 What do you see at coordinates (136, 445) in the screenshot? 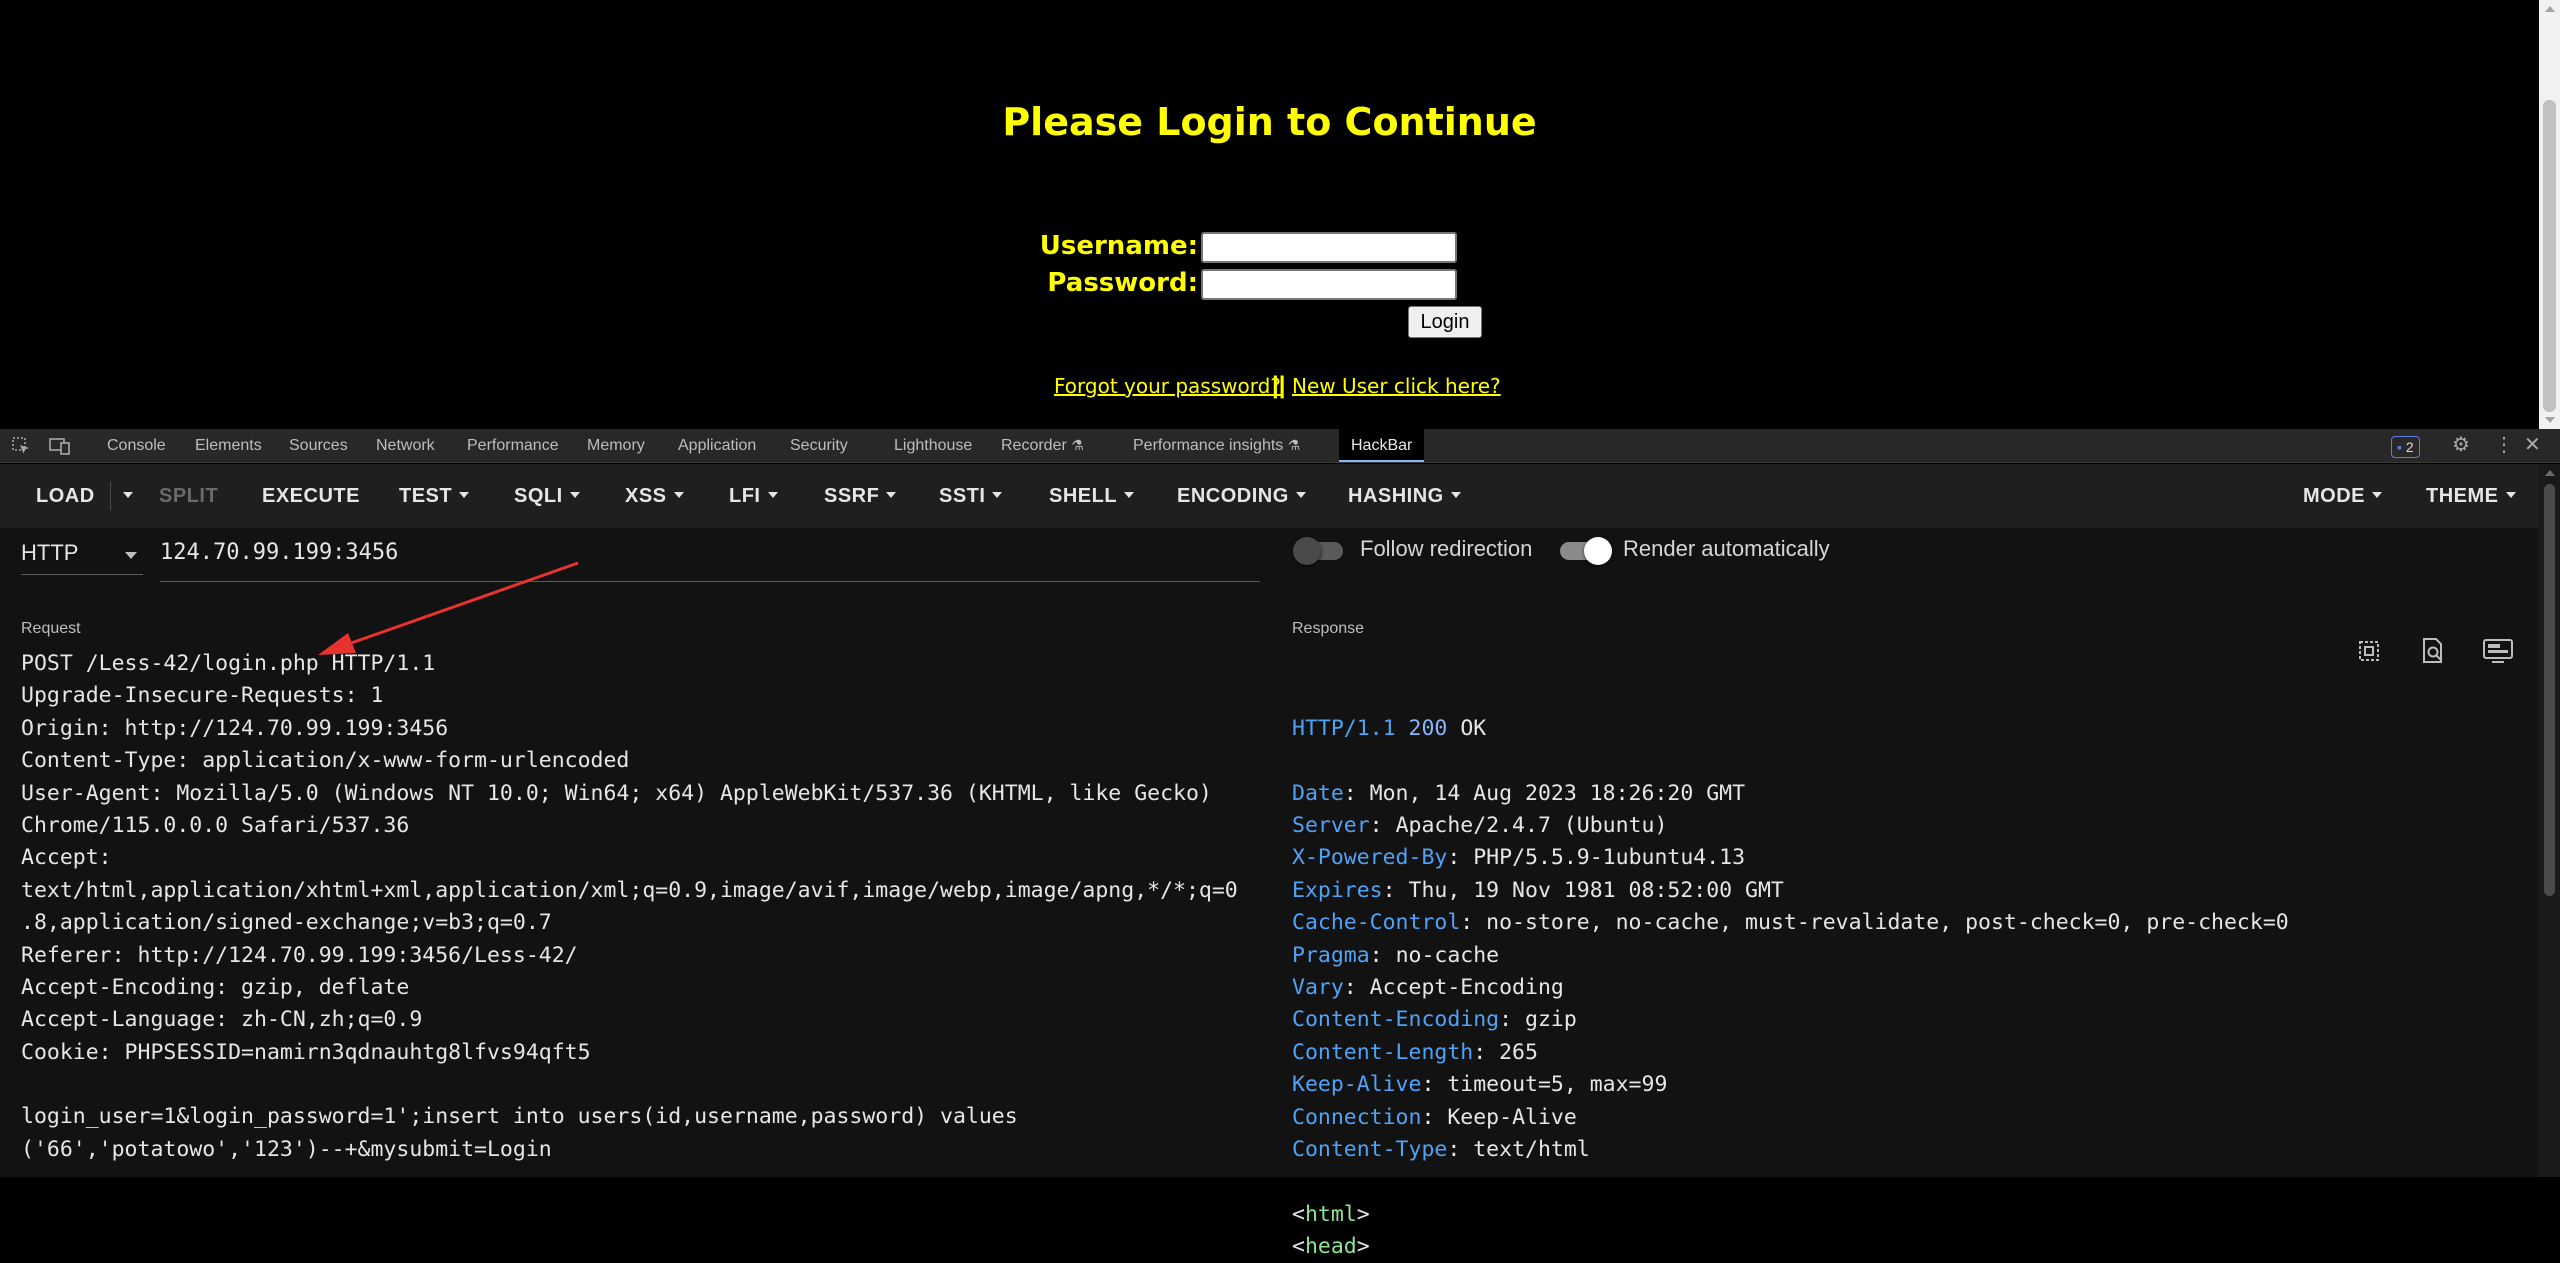
I see `tab-console: Console` at bounding box center [136, 445].